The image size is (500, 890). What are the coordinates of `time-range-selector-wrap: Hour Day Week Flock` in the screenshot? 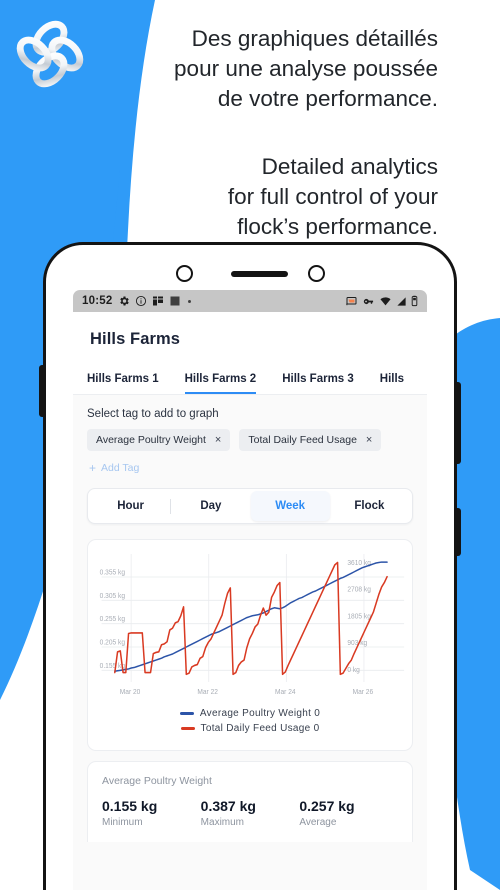 It's located at (250, 499).